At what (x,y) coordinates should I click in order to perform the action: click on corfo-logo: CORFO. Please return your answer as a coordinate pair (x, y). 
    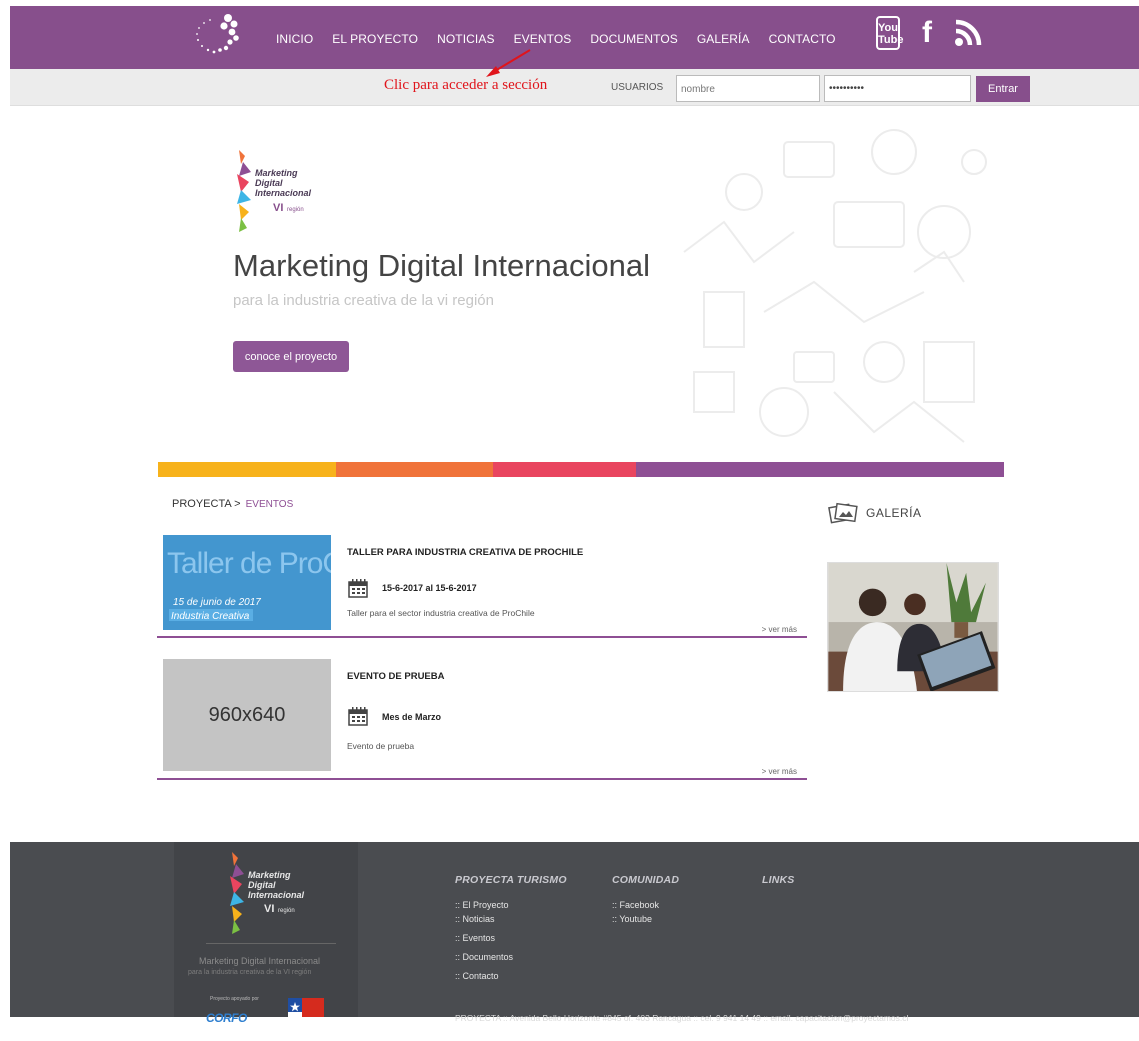
    Looking at the image, I should click on (226, 1018).